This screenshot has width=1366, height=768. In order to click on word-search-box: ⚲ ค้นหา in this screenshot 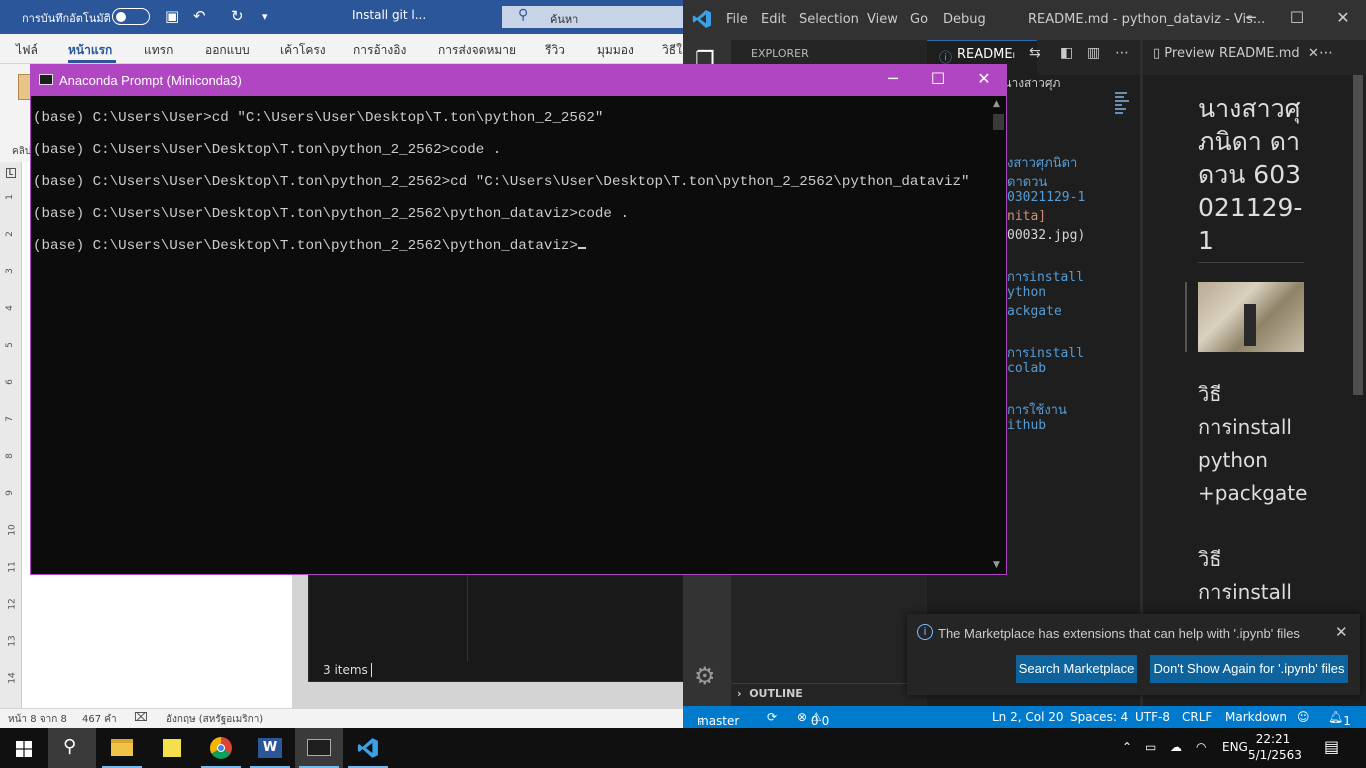, I will do `click(596, 17)`.